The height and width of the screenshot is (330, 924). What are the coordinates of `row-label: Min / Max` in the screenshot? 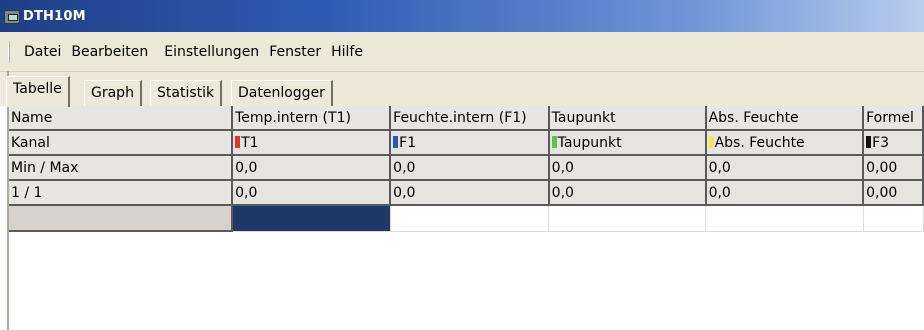 It's located at (121, 168).